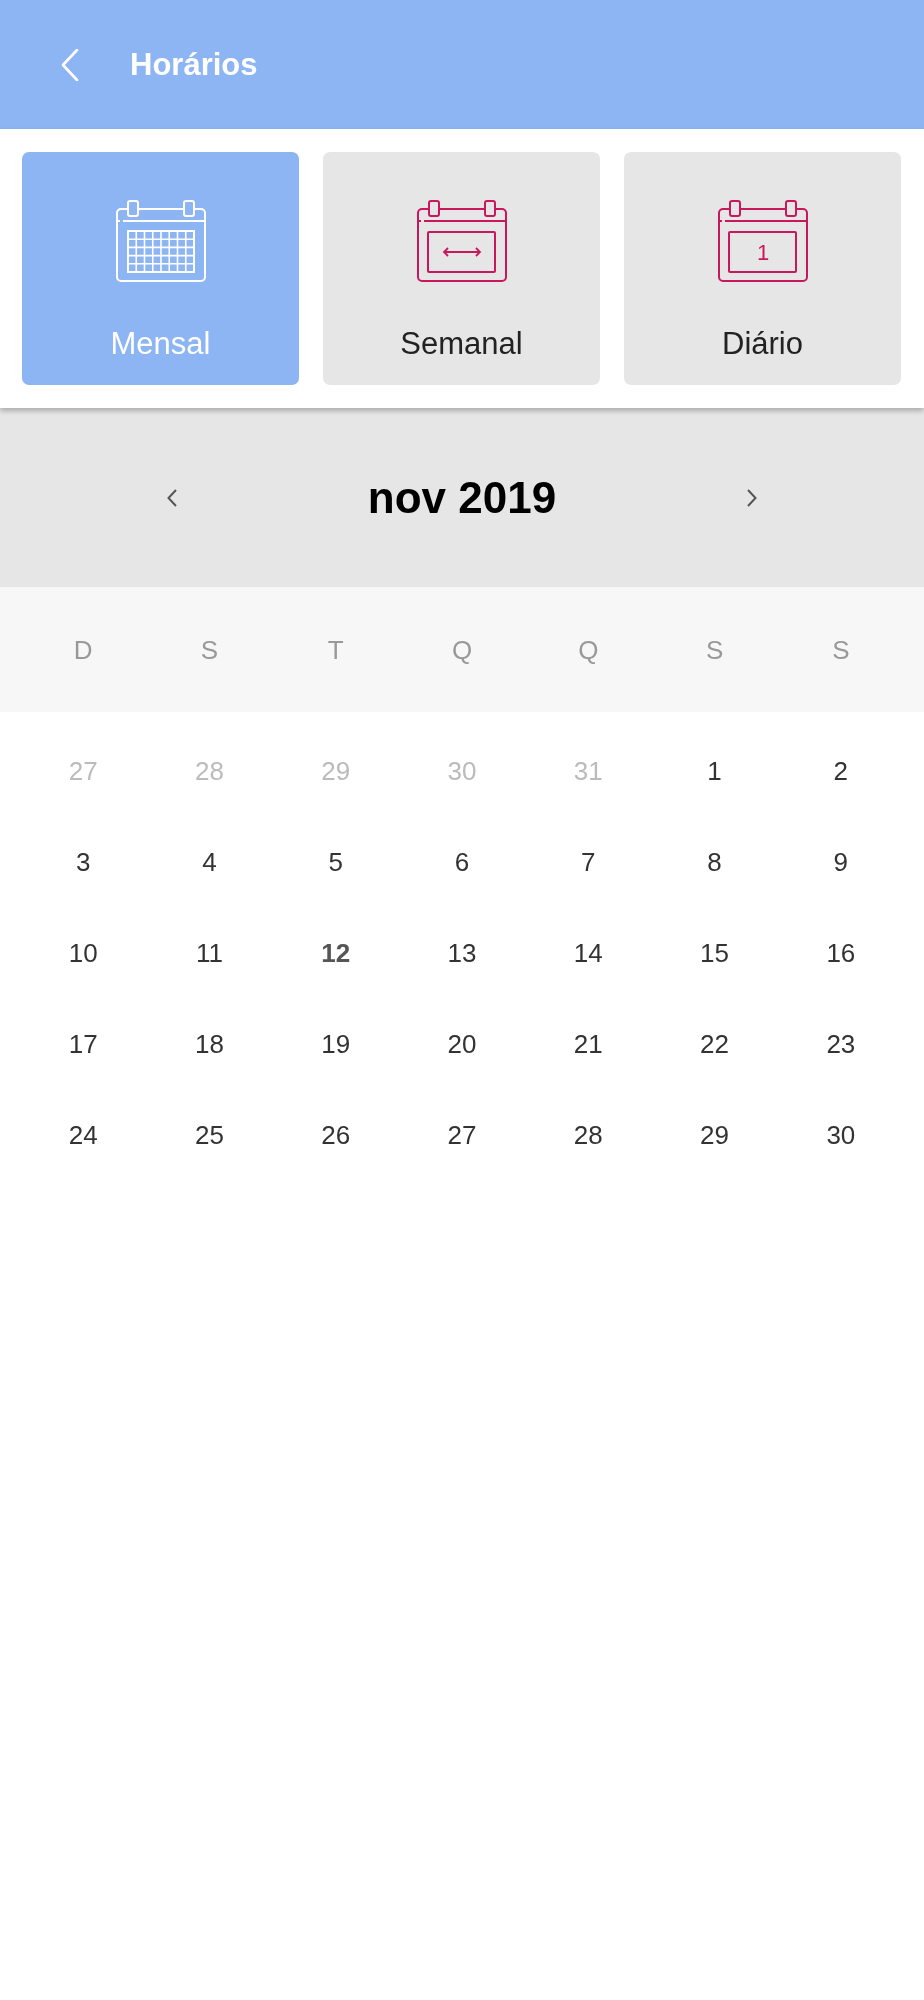 This screenshot has width=924, height=2000. Describe the element at coordinates (841, 952) in the screenshot. I see `calendar-day: 16` at that location.